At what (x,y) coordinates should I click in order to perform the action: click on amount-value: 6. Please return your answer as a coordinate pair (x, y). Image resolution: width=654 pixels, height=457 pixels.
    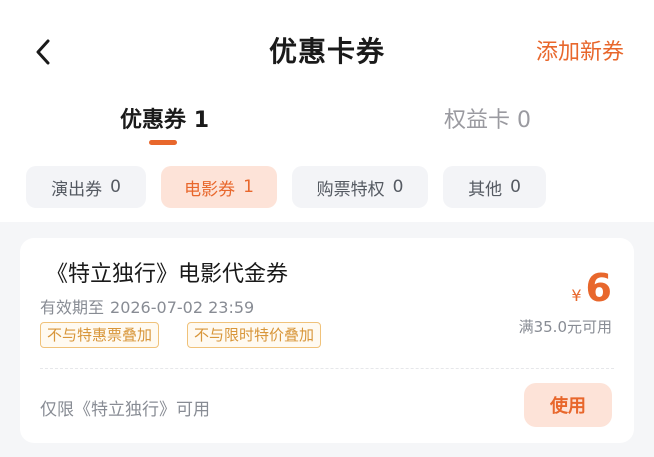
    Looking at the image, I should click on (598, 288).